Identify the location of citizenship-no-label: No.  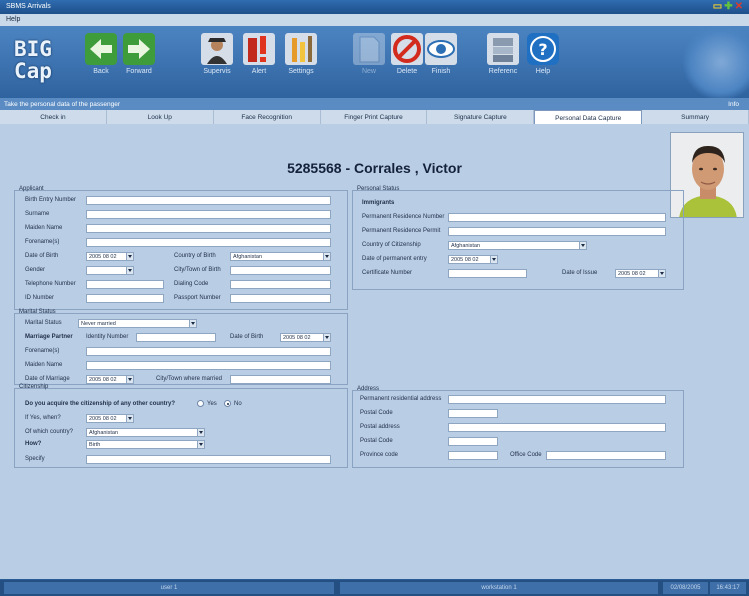
(238, 404).